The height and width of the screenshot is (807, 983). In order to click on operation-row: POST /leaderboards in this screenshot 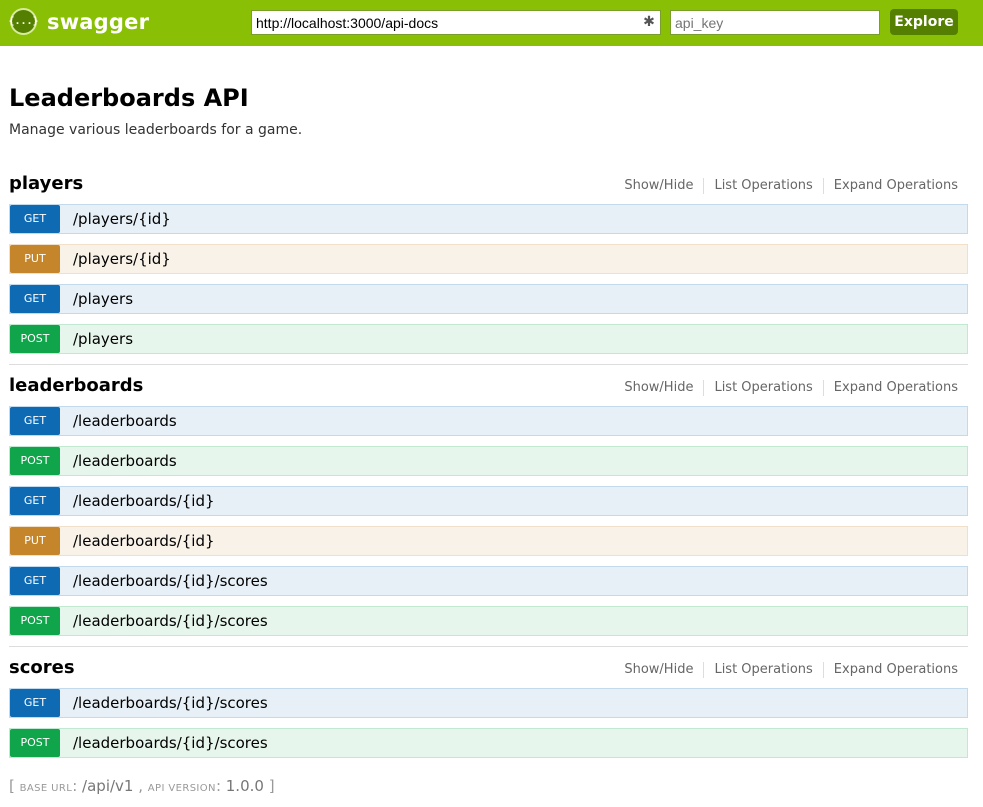, I will do `click(488, 461)`.